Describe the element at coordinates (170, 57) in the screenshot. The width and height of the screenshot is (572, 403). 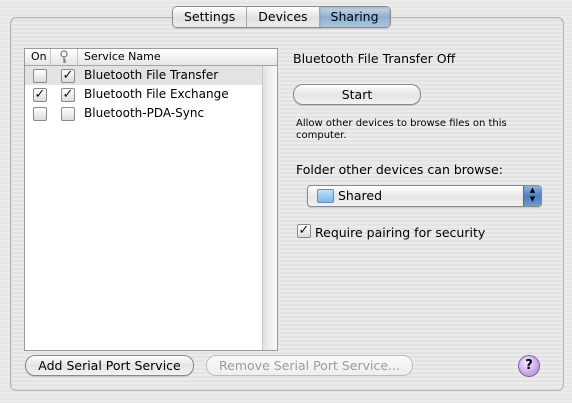
I see `column-header-service-name: Service Name` at that location.